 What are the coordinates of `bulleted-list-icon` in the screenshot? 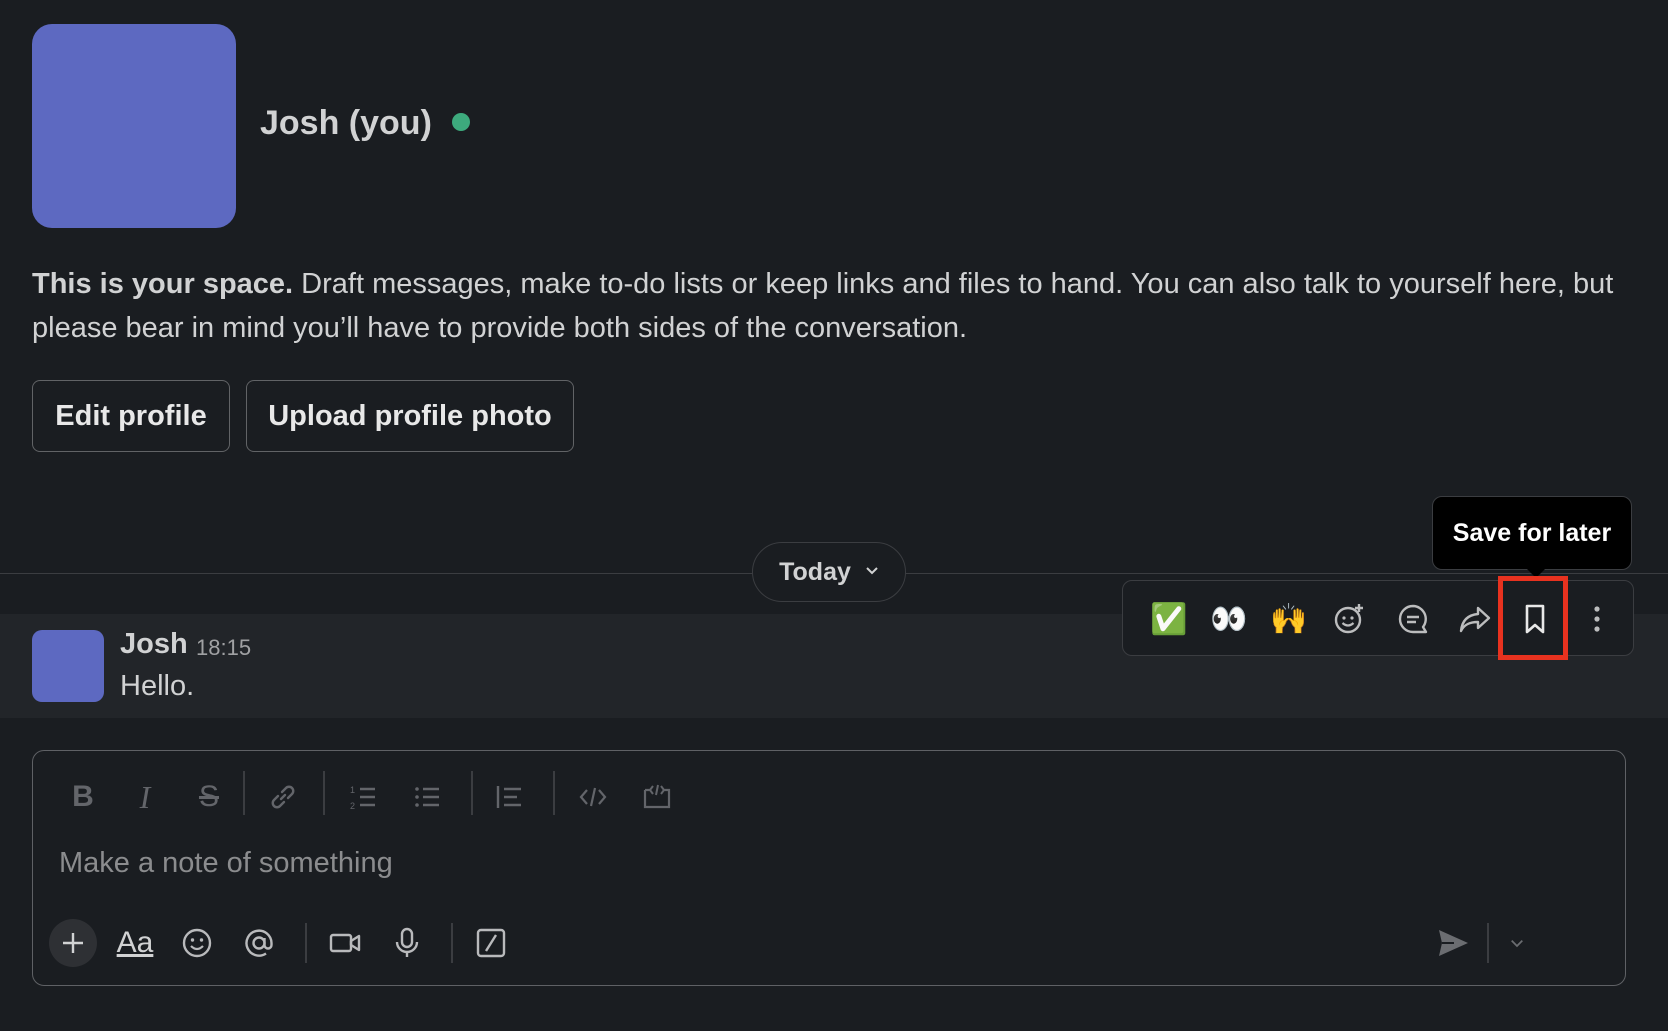 It's located at (427, 797).